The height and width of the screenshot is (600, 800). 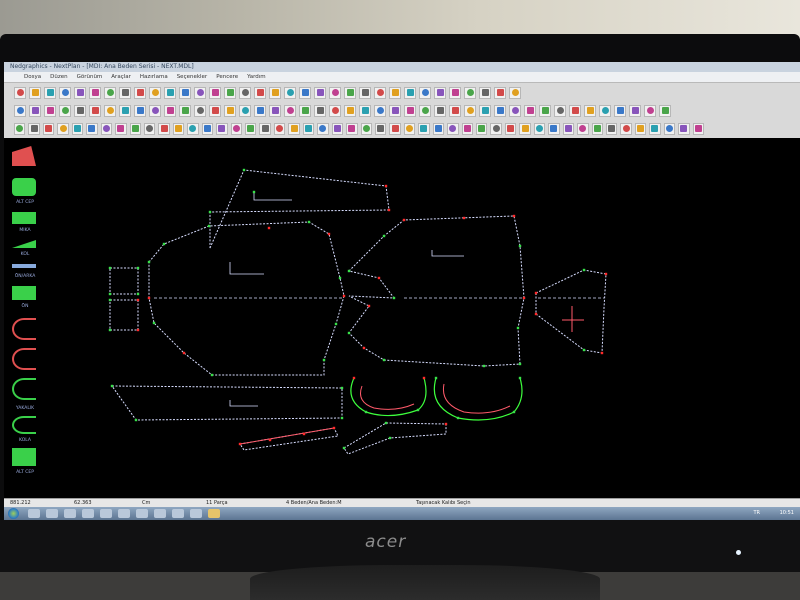 What do you see at coordinates (227, 77) in the screenshot?
I see `menu-window: Pencere` at bounding box center [227, 77].